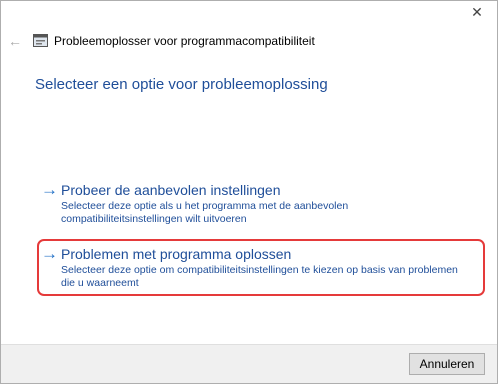 The width and height of the screenshot is (500, 386). Describe the element at coordinates (261, 267) in the screenshot. I see `highlight-annotation` at that location.